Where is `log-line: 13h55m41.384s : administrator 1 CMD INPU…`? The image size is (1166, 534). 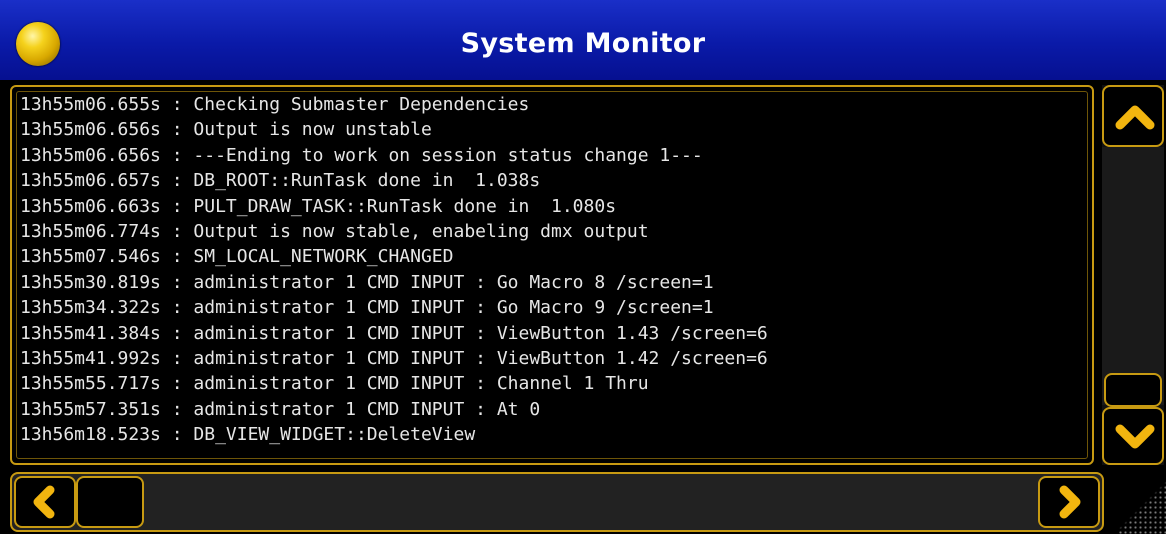 log-line: 13h55m41.384s : administrator 1 CMD INPU… is located at coordinates (394, 333).